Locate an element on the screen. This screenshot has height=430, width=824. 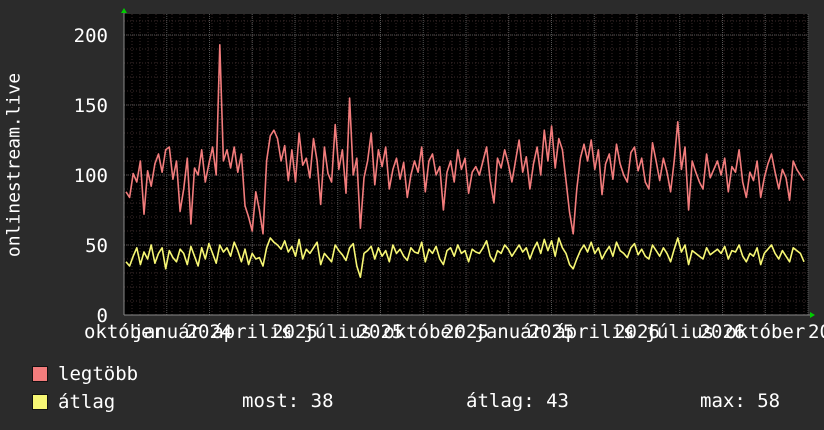
x-axis-arrow is located at coordinates (812, 315).